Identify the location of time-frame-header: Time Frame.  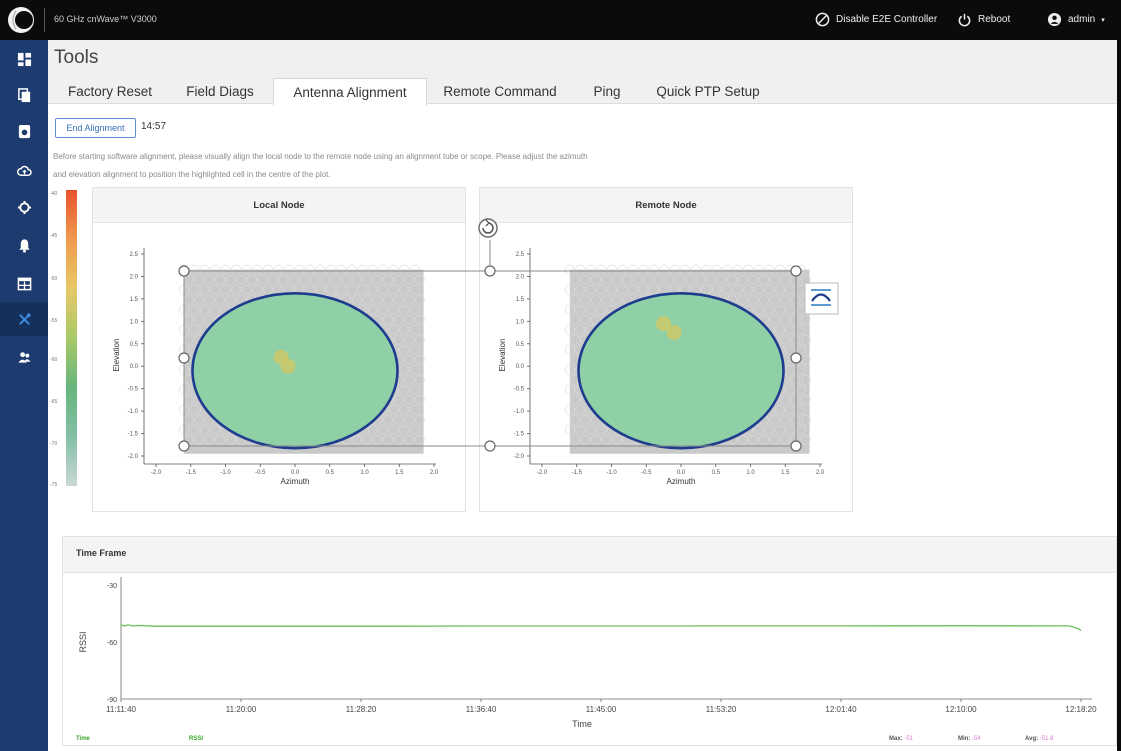
(589, 555).